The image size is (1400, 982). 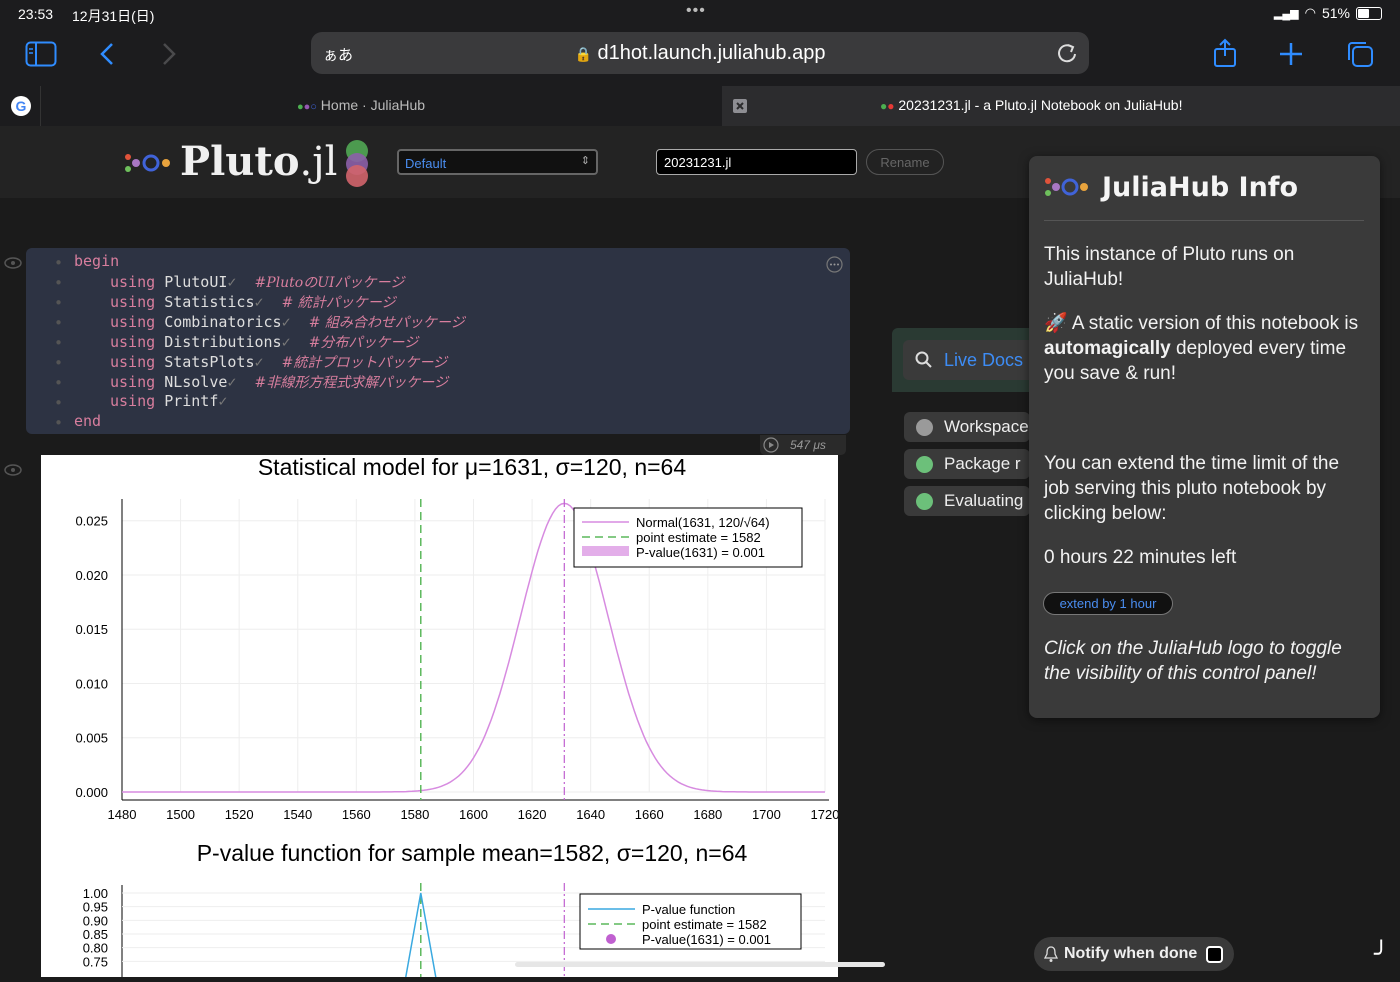 I want to click on status-date: 12月31日(日), so click(x=113, y=16).